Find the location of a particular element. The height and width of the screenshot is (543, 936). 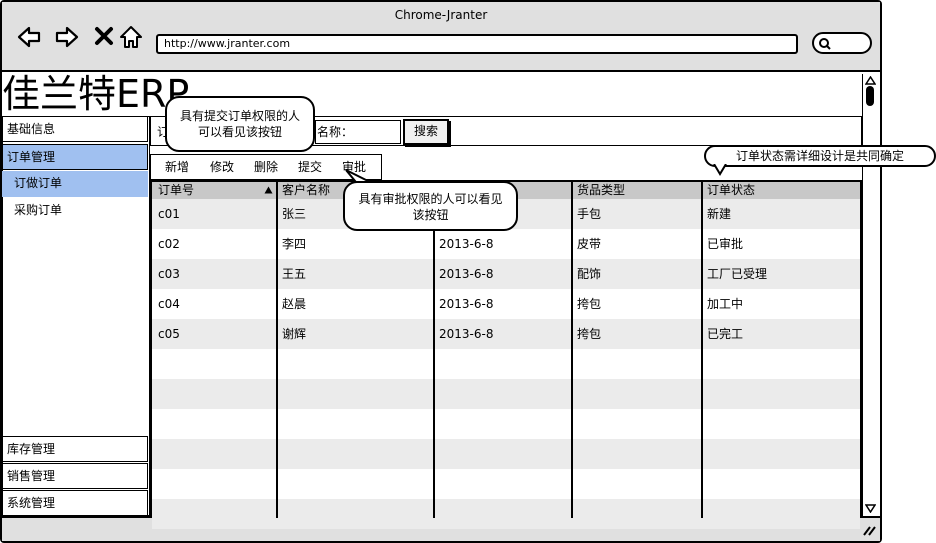

table-cell: c04 is located at coordinates (169, 304).